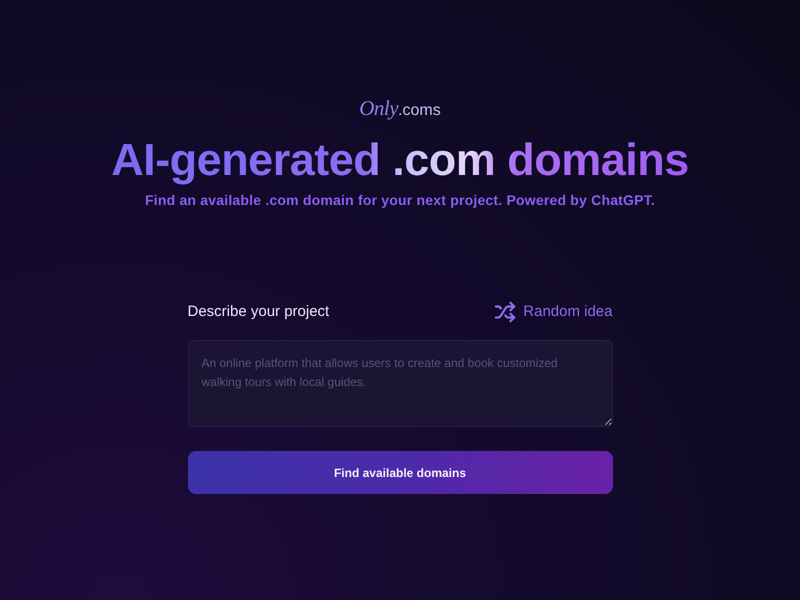 The image size is (800, 600). Describe the element at coordinates (400, 383) in the screenshot. I see `project-description-field: An online platform that allows users to create and book customized walking tours with local guides.` at that location.